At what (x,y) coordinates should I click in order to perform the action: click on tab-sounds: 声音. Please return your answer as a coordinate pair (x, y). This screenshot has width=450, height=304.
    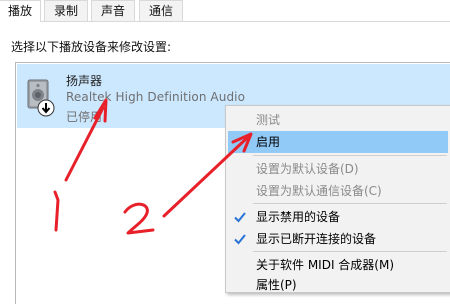
    Looking at the image, I should click on (113, 10).